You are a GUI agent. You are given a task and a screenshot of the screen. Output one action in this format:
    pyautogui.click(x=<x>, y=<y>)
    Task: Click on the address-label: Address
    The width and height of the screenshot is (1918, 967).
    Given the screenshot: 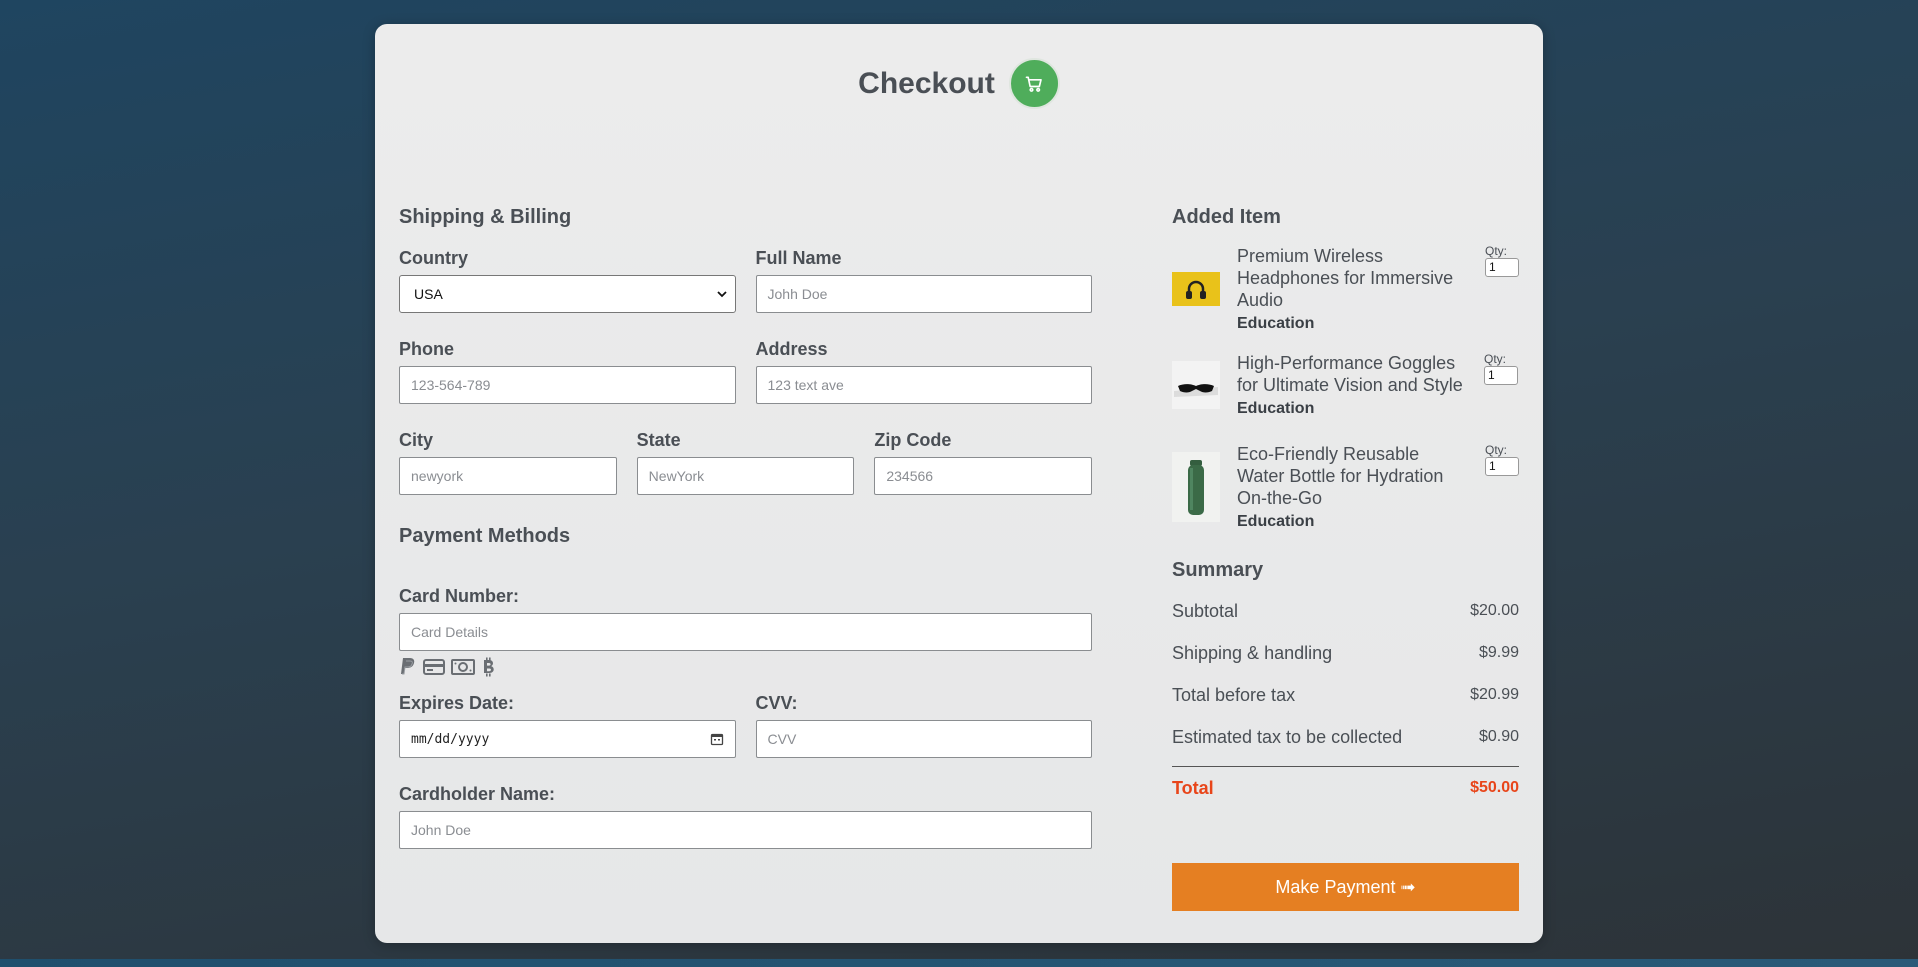 What is the action you would take?
    pyautogui.click(x=791, y=349)
    